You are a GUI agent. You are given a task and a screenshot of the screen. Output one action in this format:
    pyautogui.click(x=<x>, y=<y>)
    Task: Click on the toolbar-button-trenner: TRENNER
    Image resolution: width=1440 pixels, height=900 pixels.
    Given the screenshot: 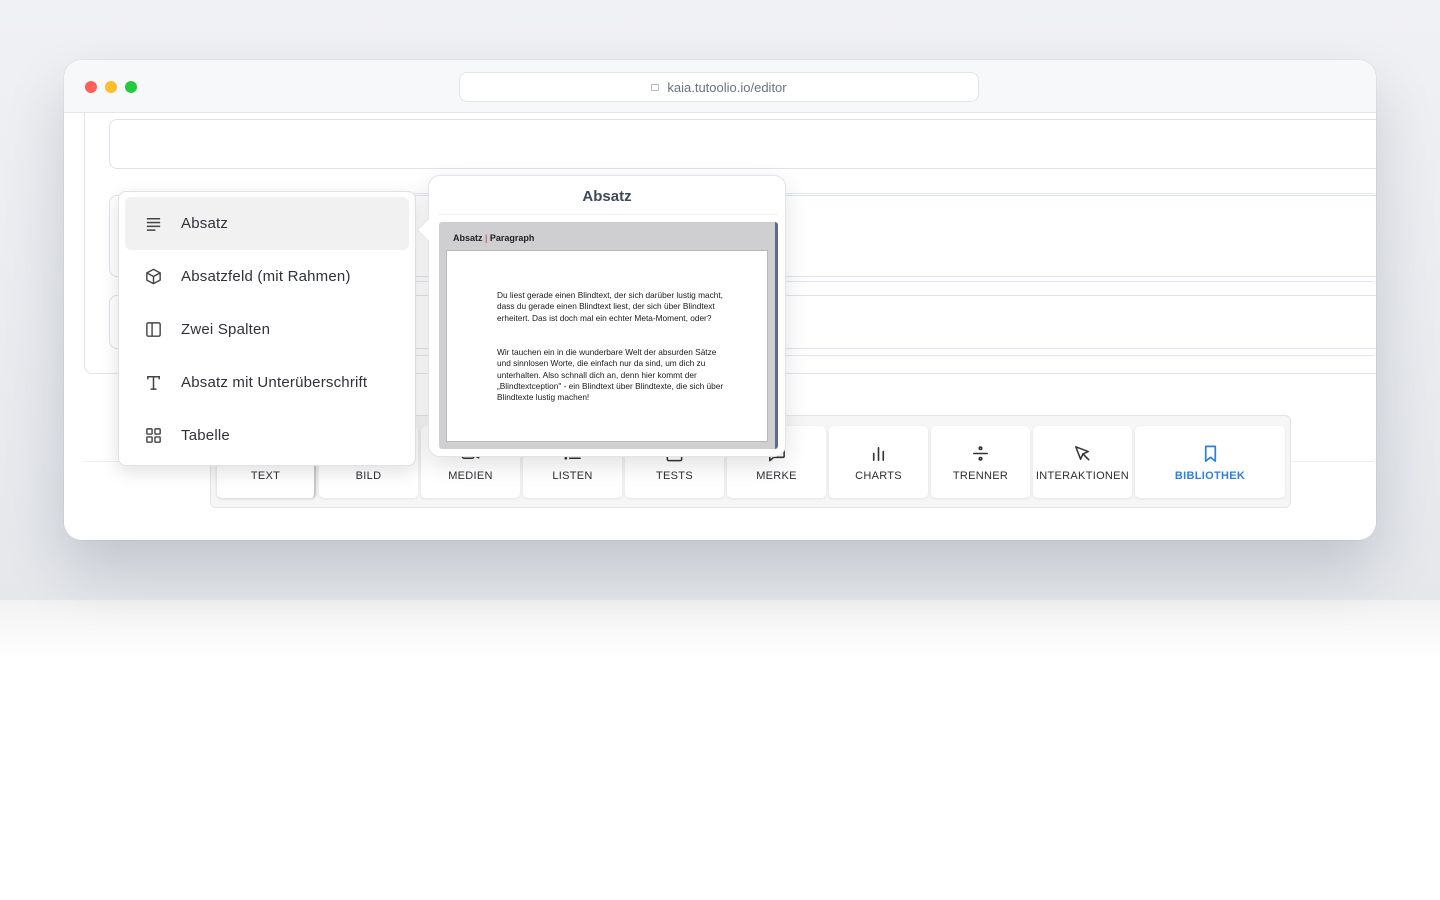 What is the action you would take?
    pyautogui.click(x=980, y=462)
    